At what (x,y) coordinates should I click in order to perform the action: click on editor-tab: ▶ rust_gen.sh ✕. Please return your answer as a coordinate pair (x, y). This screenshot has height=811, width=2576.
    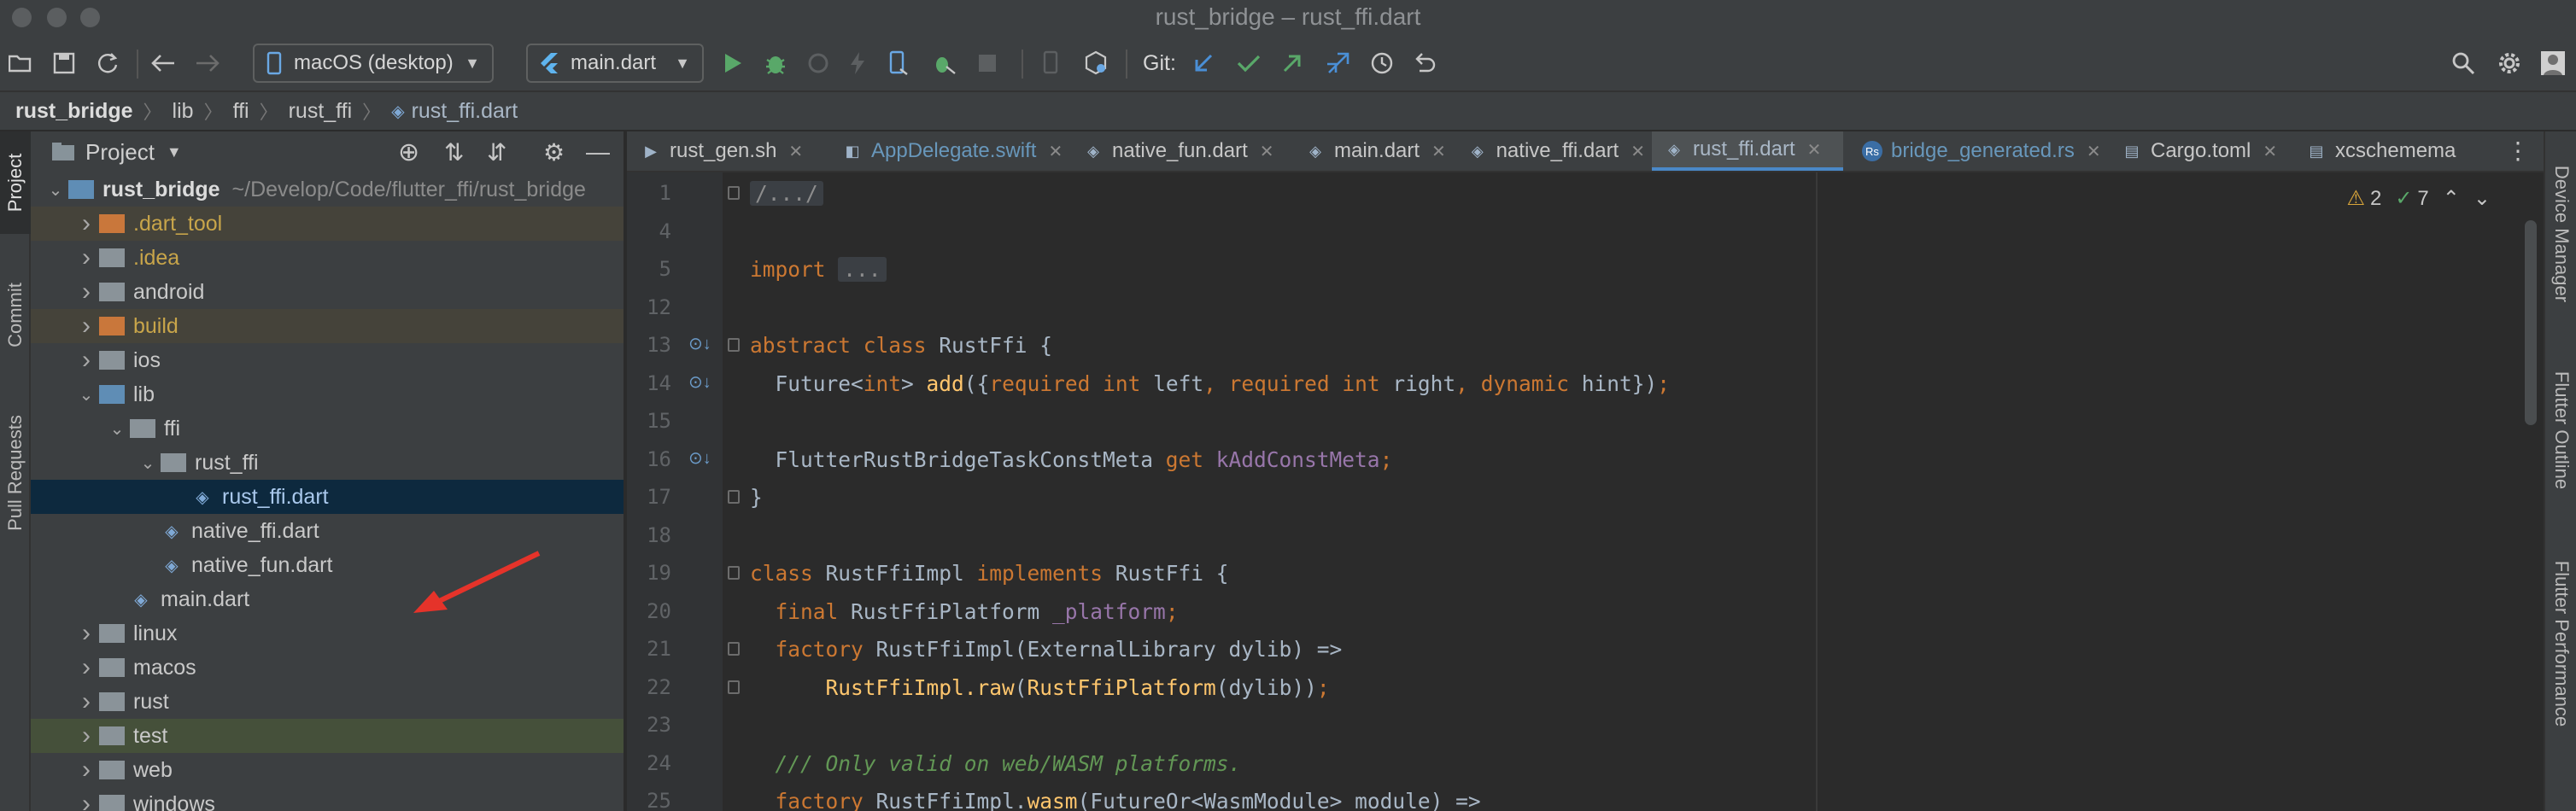
    Looking at the image, I should click on (726, 151).